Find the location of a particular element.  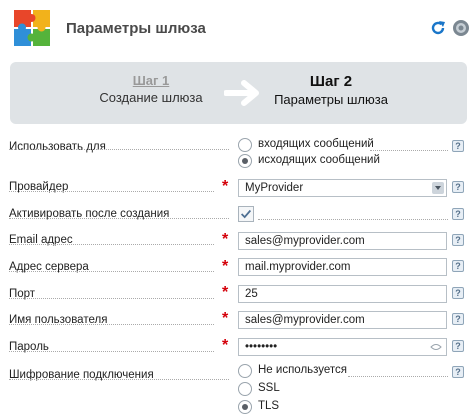

step-1-number: Шаг 1 is located at coordinates (151, 80).